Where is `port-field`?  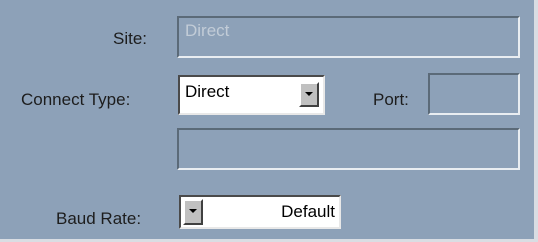 port-field is located at coordinates (474, 94).